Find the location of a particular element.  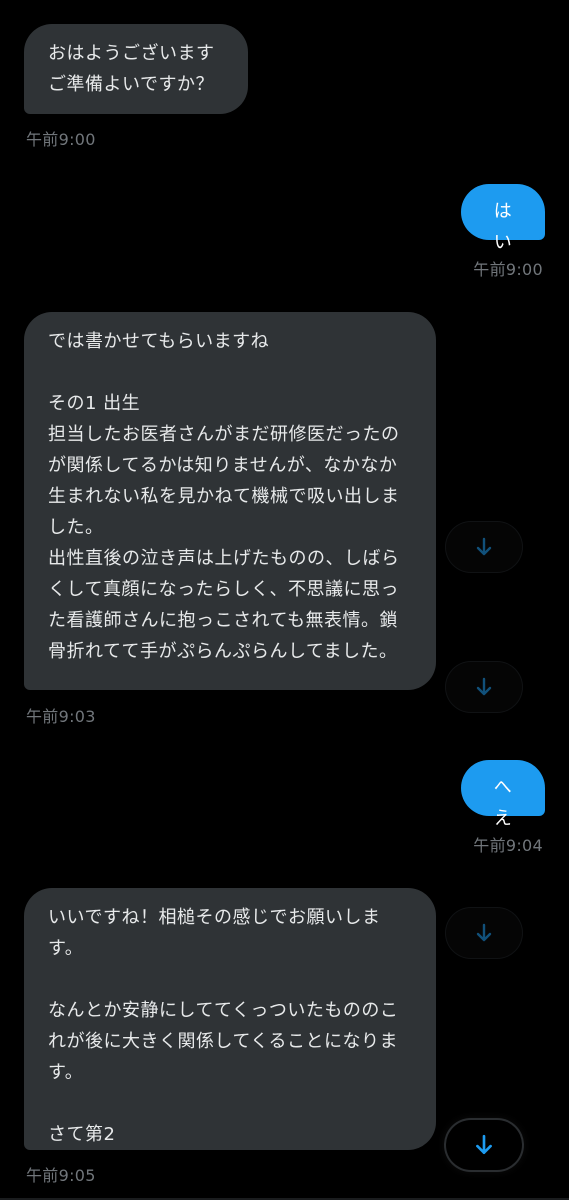

message-timestamp: 午前9:04 is located at coordinates (508, 845).